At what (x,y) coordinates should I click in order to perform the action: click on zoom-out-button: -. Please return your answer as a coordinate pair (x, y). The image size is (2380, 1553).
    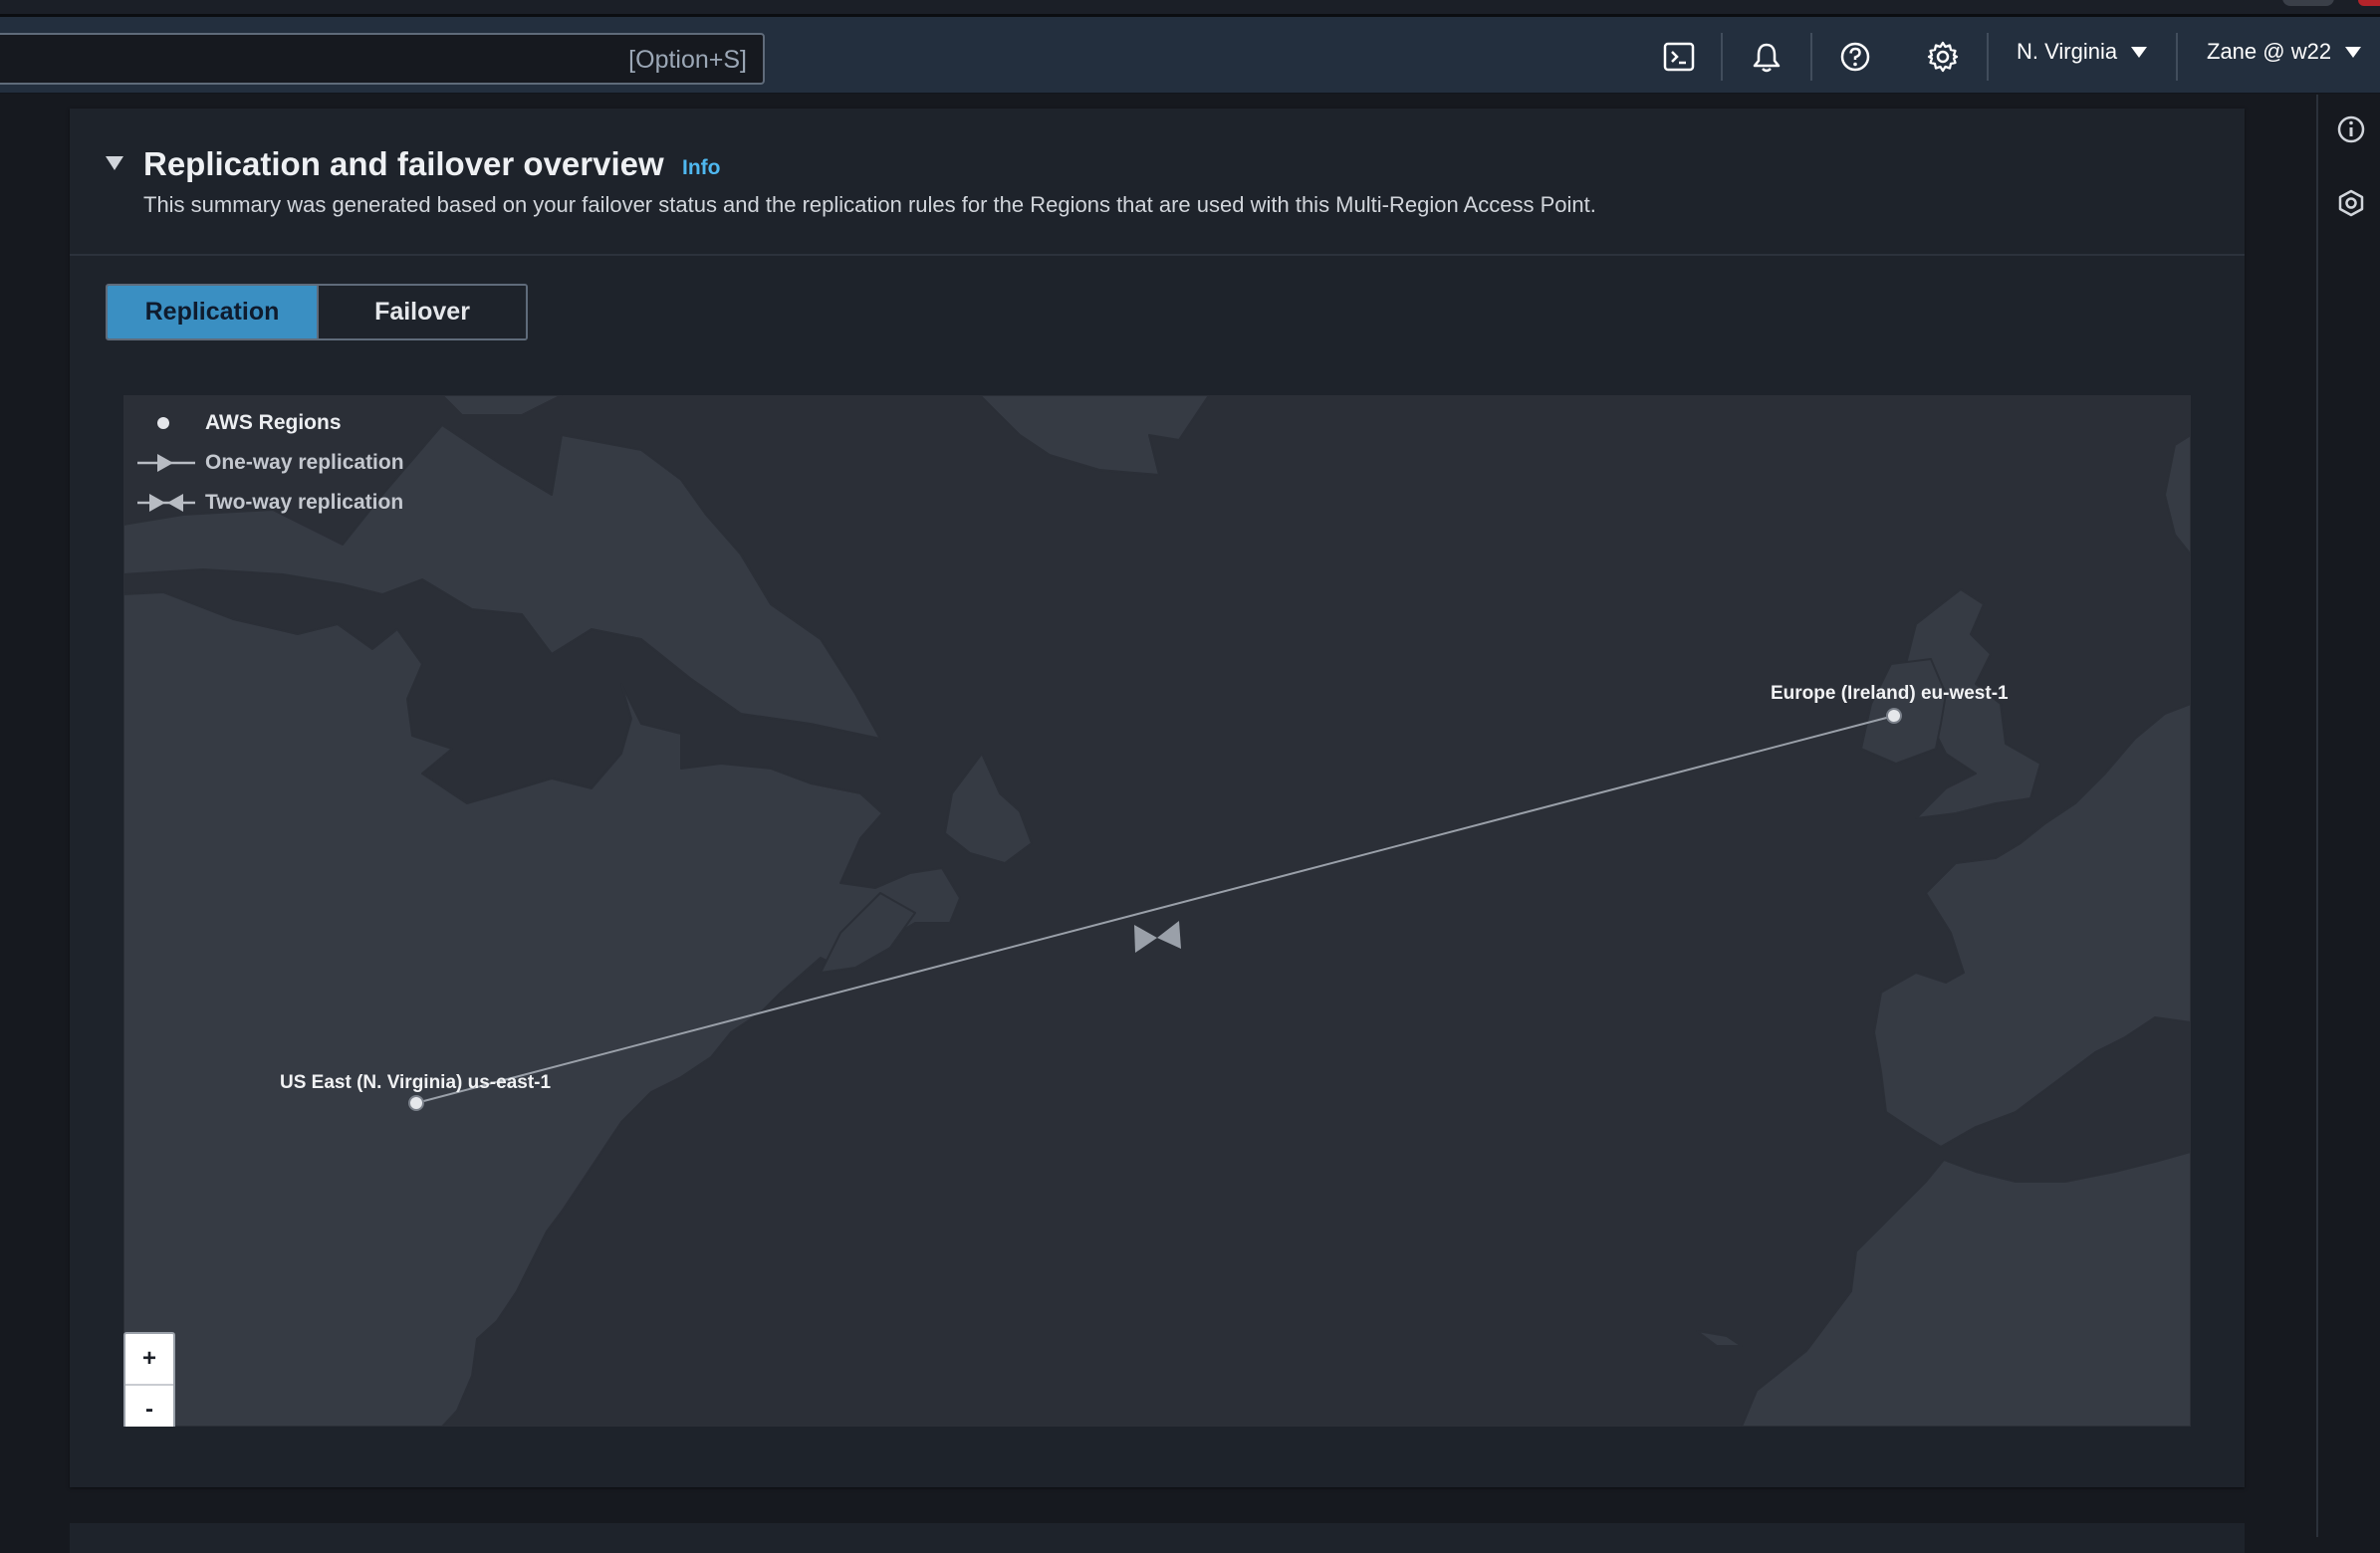
    Looking at the image, I should click on (149, 1406).